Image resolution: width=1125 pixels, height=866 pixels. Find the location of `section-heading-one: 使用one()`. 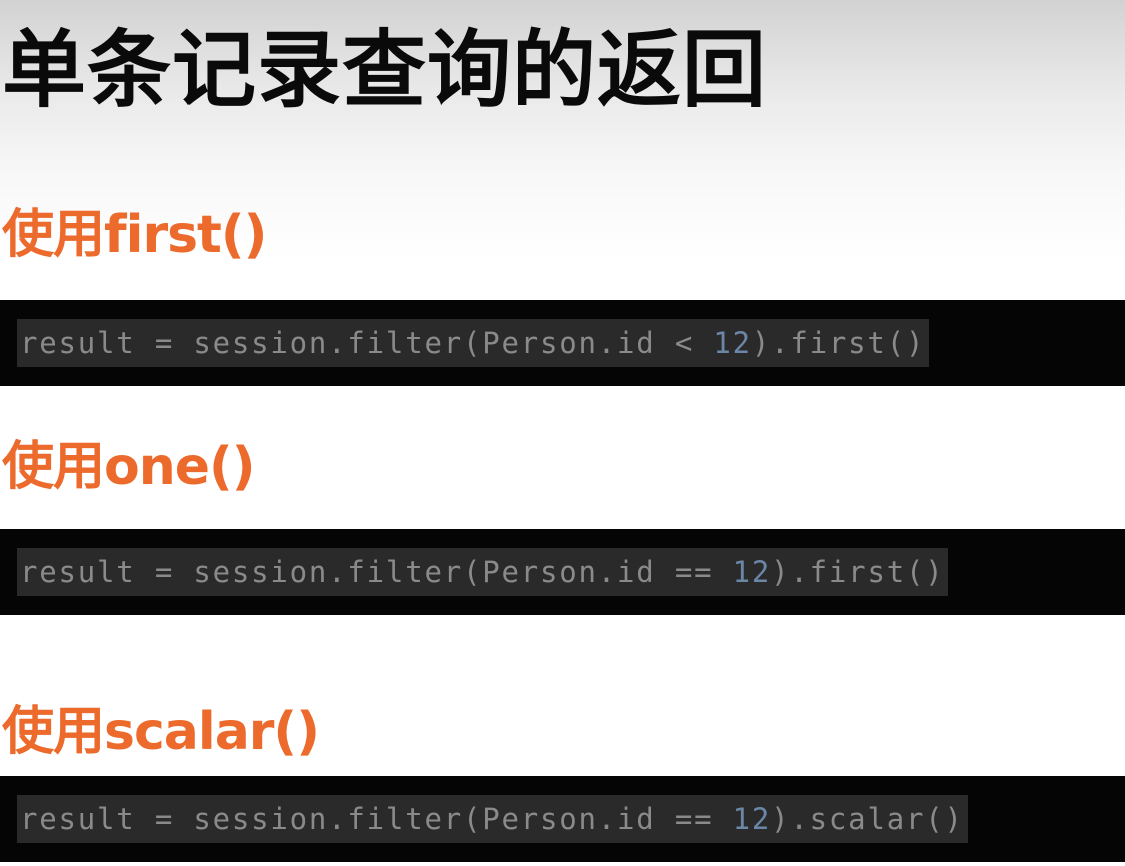

section-heading-one: 使用one() is located at coordinates (129, 467).